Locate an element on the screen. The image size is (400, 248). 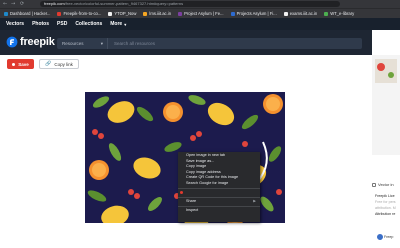
search-bar: Resources ▾ is located at coordinates (209, 43).